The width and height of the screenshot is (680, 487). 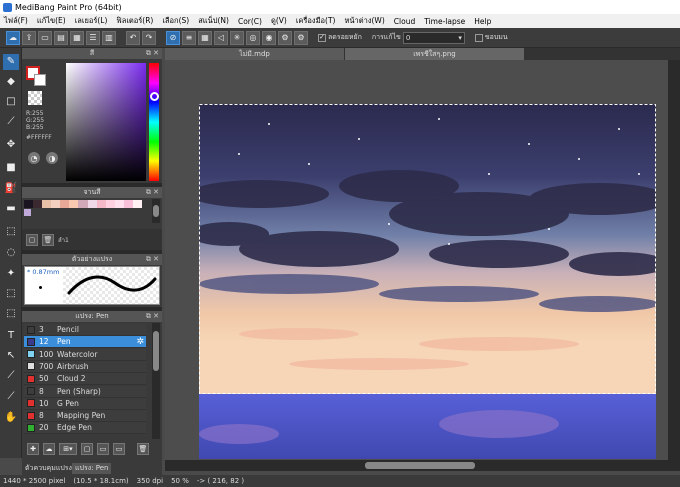 What do you see at coordinates (143, 449) in the screenshot?
I see `delete-brush-icon: 🗑` at bounding box center [143, 449].